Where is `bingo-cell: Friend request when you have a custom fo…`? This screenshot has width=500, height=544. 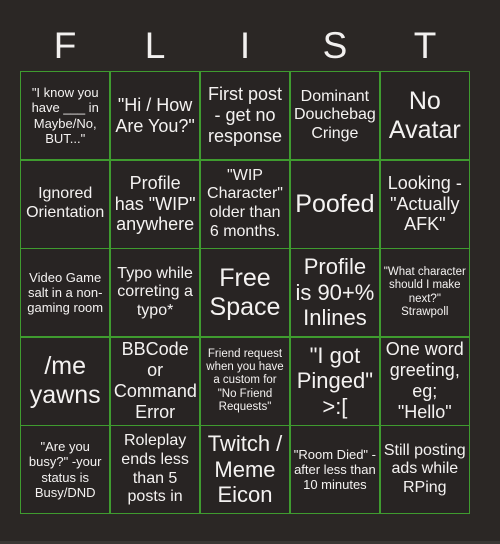 bingo-cell: Friend request when you have a custom fo… is located at coordinates (245, 381).